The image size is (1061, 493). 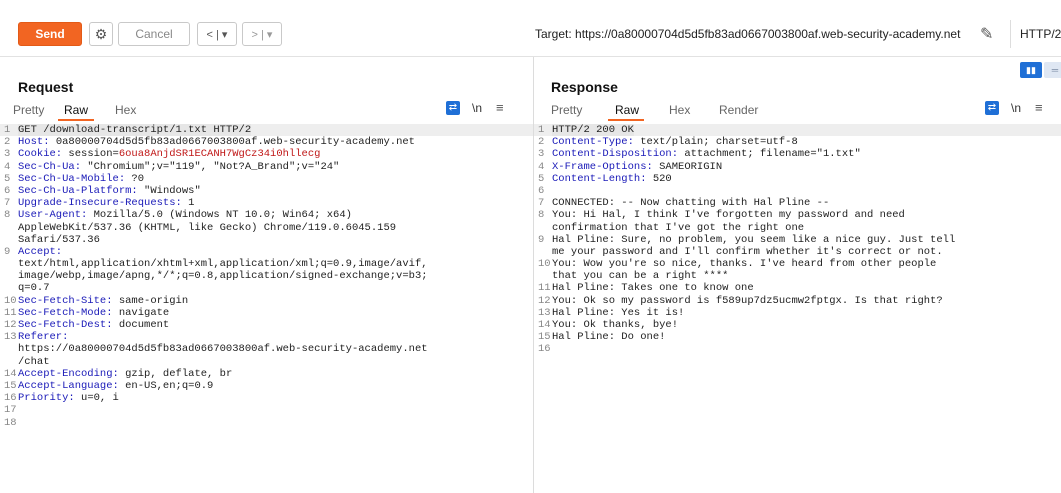 I want to click on line-text: text/plain; charset=utf-8, so click(x=715, y=142).